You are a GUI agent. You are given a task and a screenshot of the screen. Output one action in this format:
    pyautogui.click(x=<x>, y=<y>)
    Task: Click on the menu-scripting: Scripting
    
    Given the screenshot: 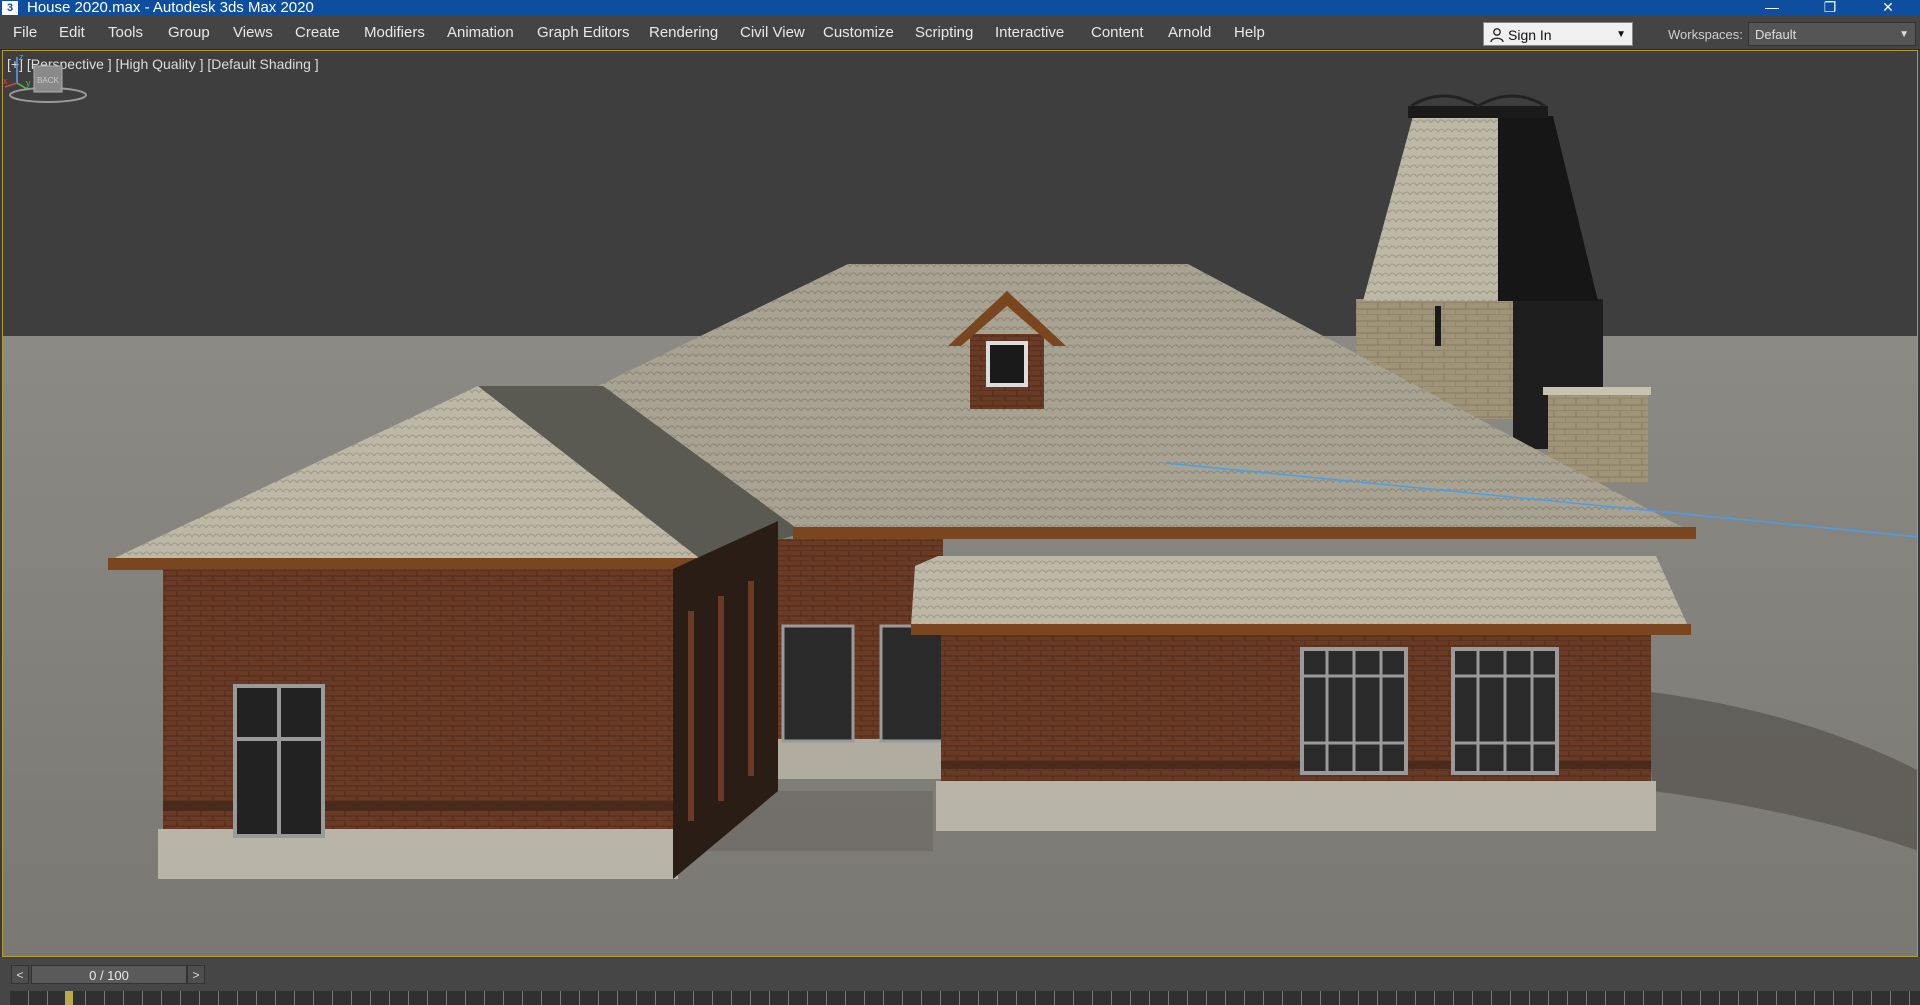 What is the action you would take?
    pyautogui.click(x=944, y=32)
    